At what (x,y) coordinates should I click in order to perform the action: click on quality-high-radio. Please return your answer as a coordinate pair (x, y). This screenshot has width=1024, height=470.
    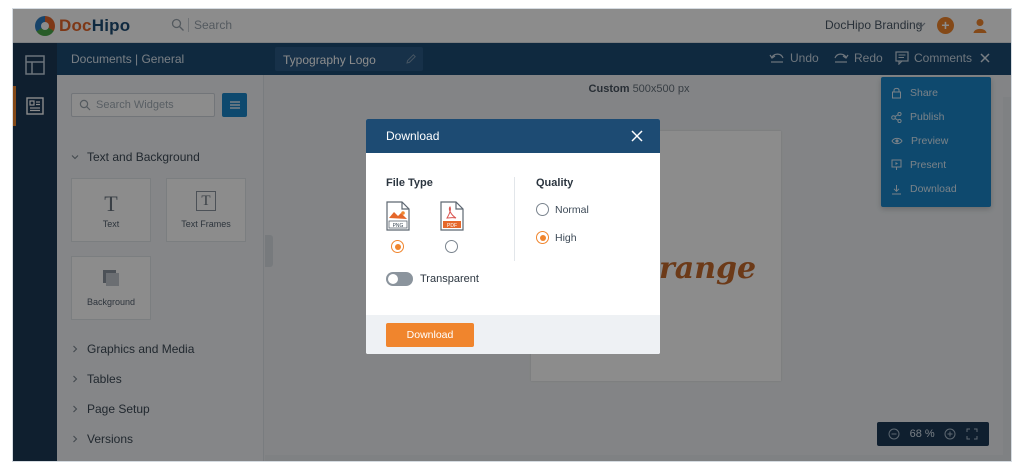
    Looking at the image, I should click on (542, 237).